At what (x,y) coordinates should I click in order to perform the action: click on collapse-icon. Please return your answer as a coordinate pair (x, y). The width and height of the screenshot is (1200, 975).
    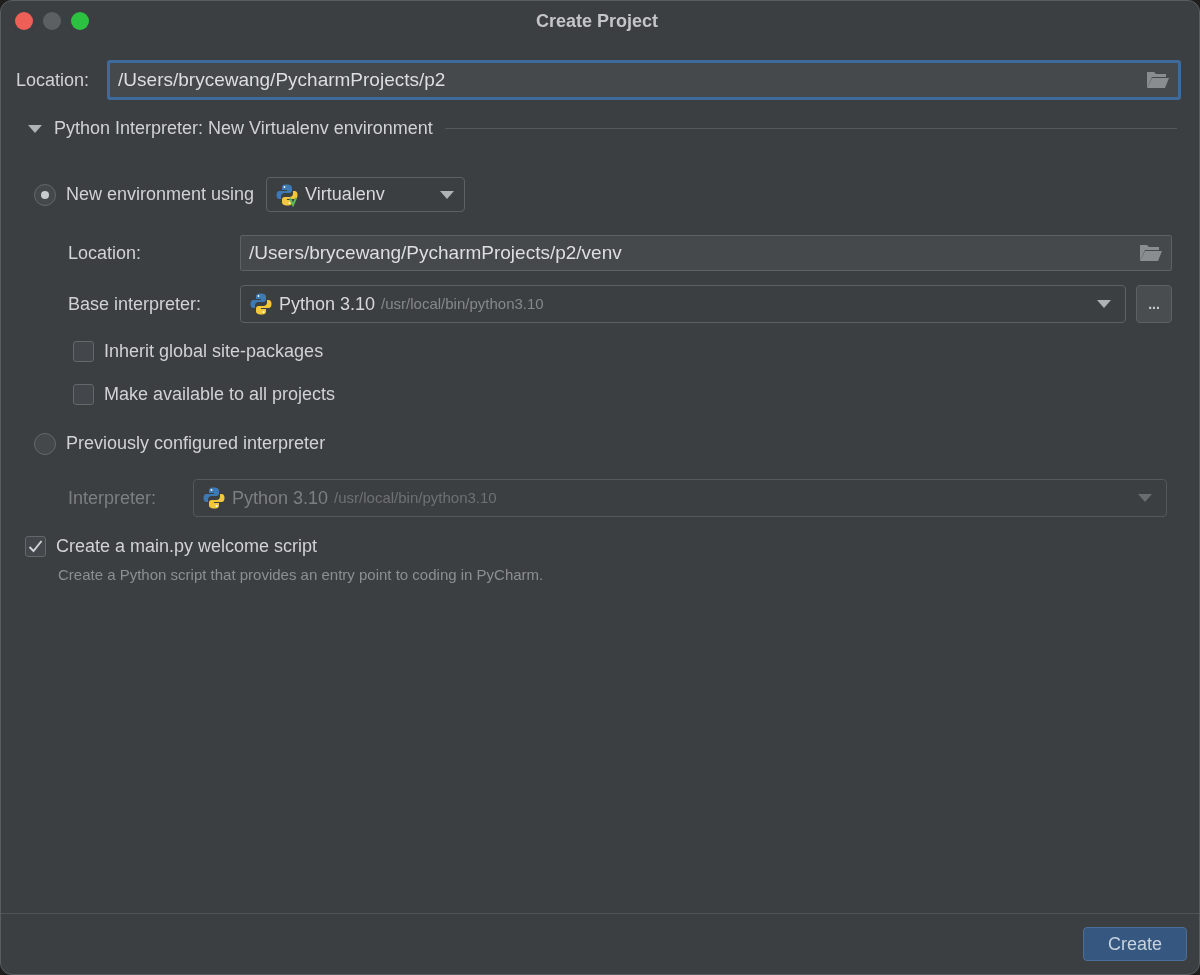
    Looking at the image, I should click on (35, 128).